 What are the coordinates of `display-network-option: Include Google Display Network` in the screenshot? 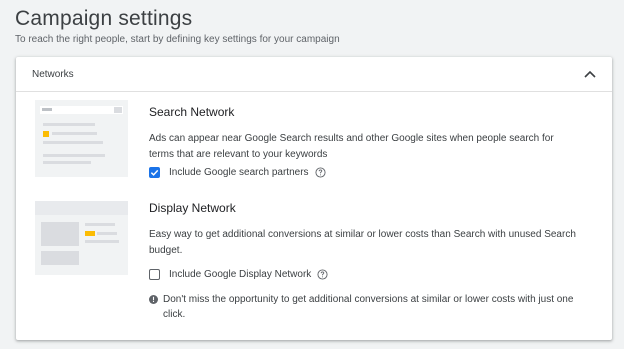 It's located at (238, 274).